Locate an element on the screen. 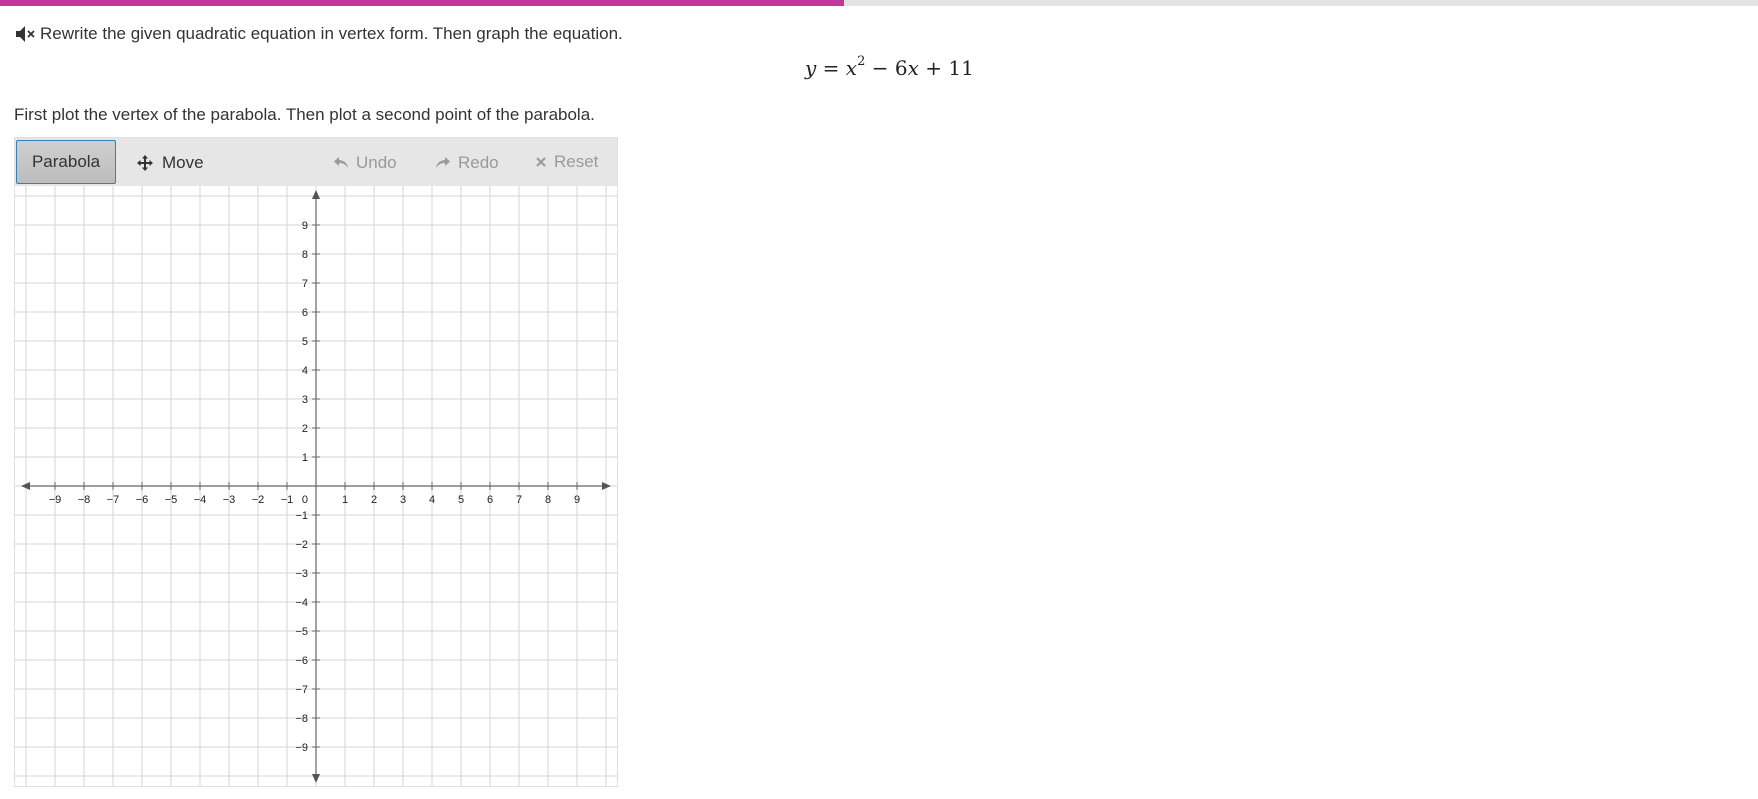 Image resolution: width=1758 pixels, height=799 pixels. undo-arrow-icon is located at coordinates (341, 162).